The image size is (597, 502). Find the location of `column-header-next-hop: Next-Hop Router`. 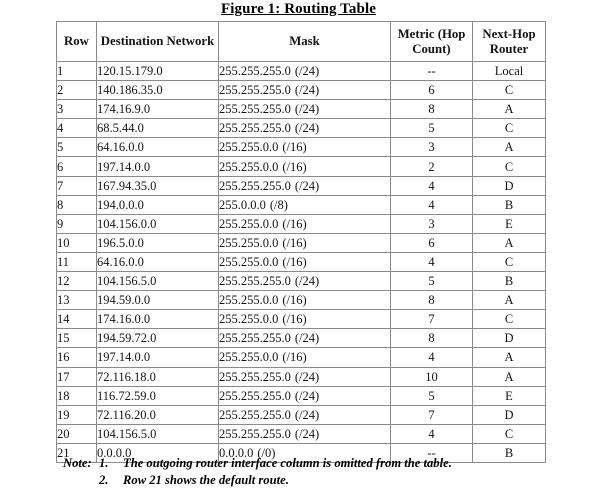

column-header-next-hop: Next-Hop Router is located at coordinates (509, 41).